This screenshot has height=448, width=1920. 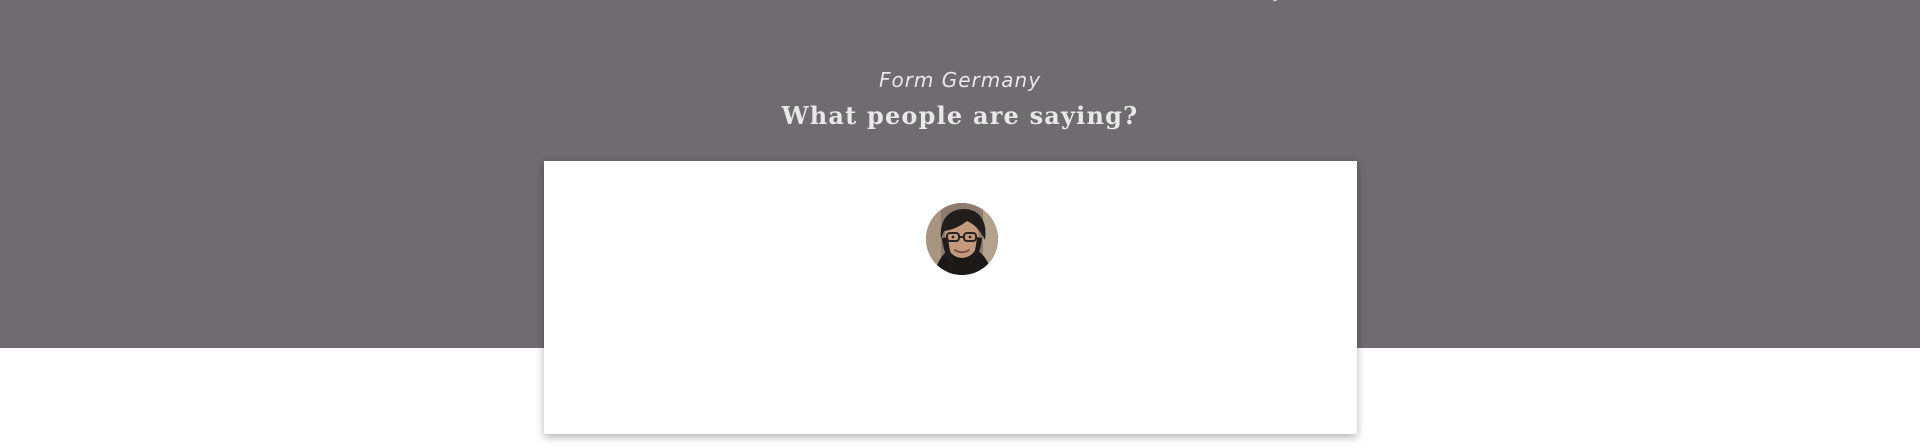 I want to click on section-eyebrow: Form Germany, so click(x=960, y=80).